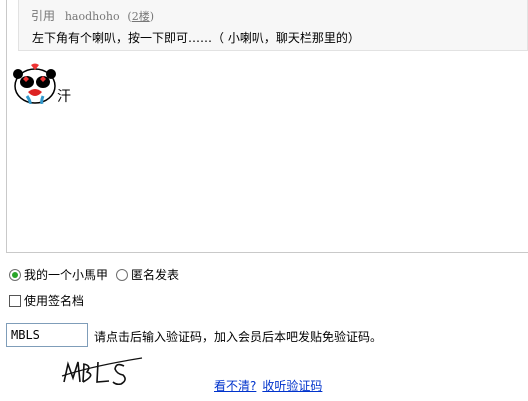  What do you see at coordinates (15, 274) in the screenshot?
I see `identity-radio-vest` at bounding box center [15, 274].